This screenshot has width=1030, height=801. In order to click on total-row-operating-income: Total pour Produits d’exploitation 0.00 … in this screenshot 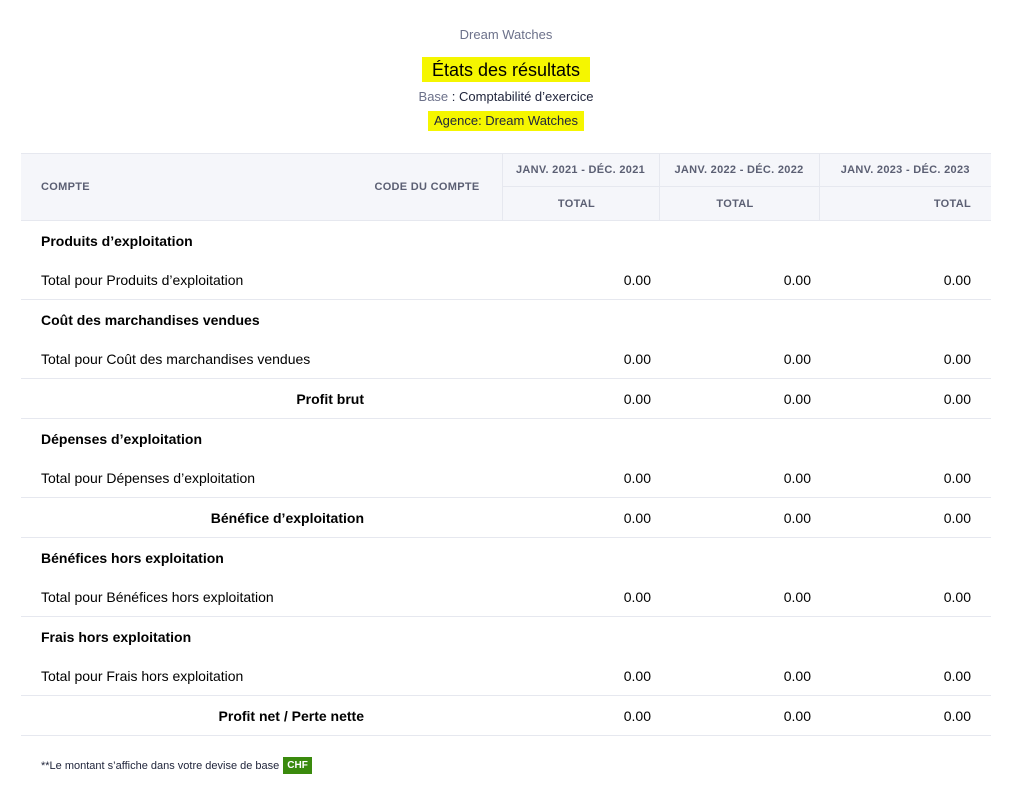, I will do `click(506, 280)`.